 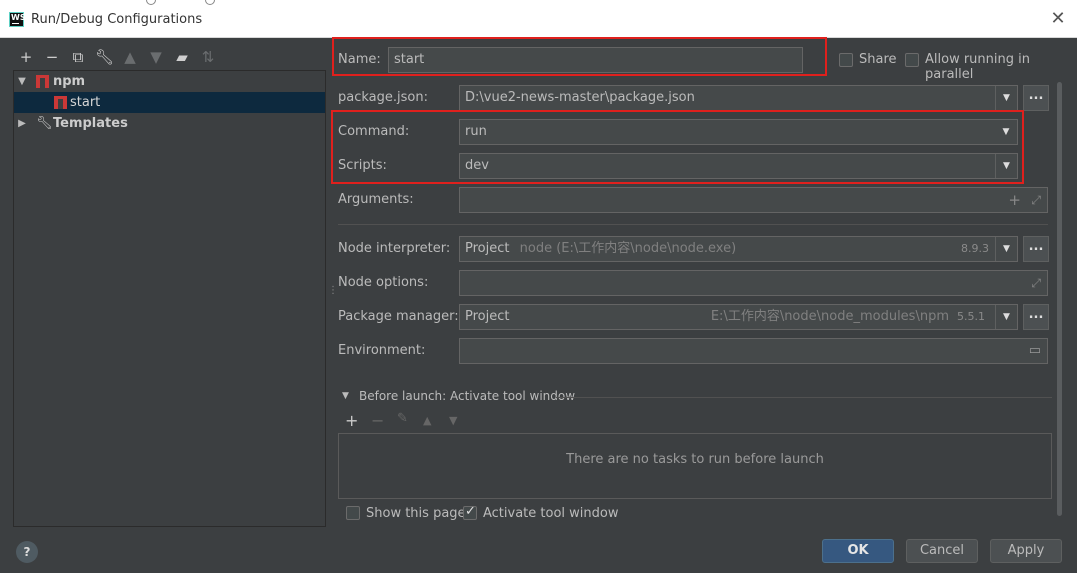 I want to click on remove-icon: −, so click(x=52, y=57).